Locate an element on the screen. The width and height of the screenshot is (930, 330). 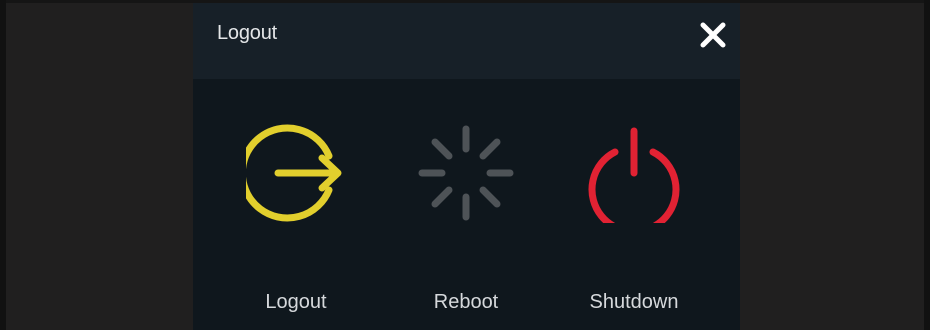
shutdown-button: Shutdown is located at coordinates (634, 218).